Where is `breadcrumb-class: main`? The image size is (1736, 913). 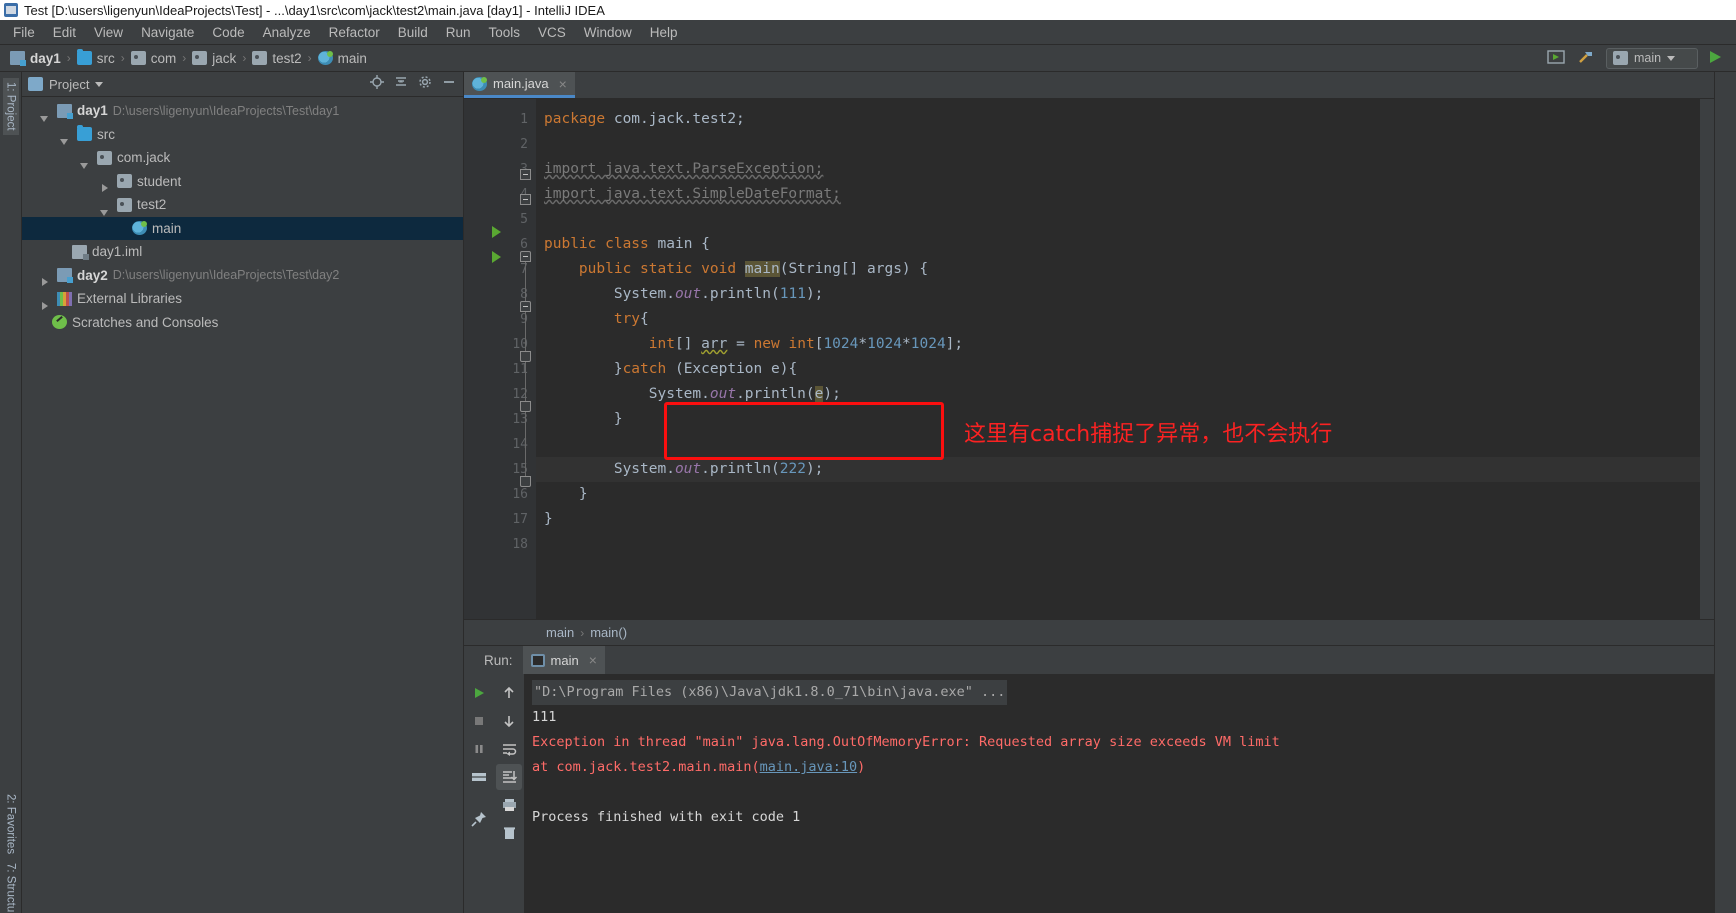 breadcrumb-class: main is located at coordinates (560, 632).